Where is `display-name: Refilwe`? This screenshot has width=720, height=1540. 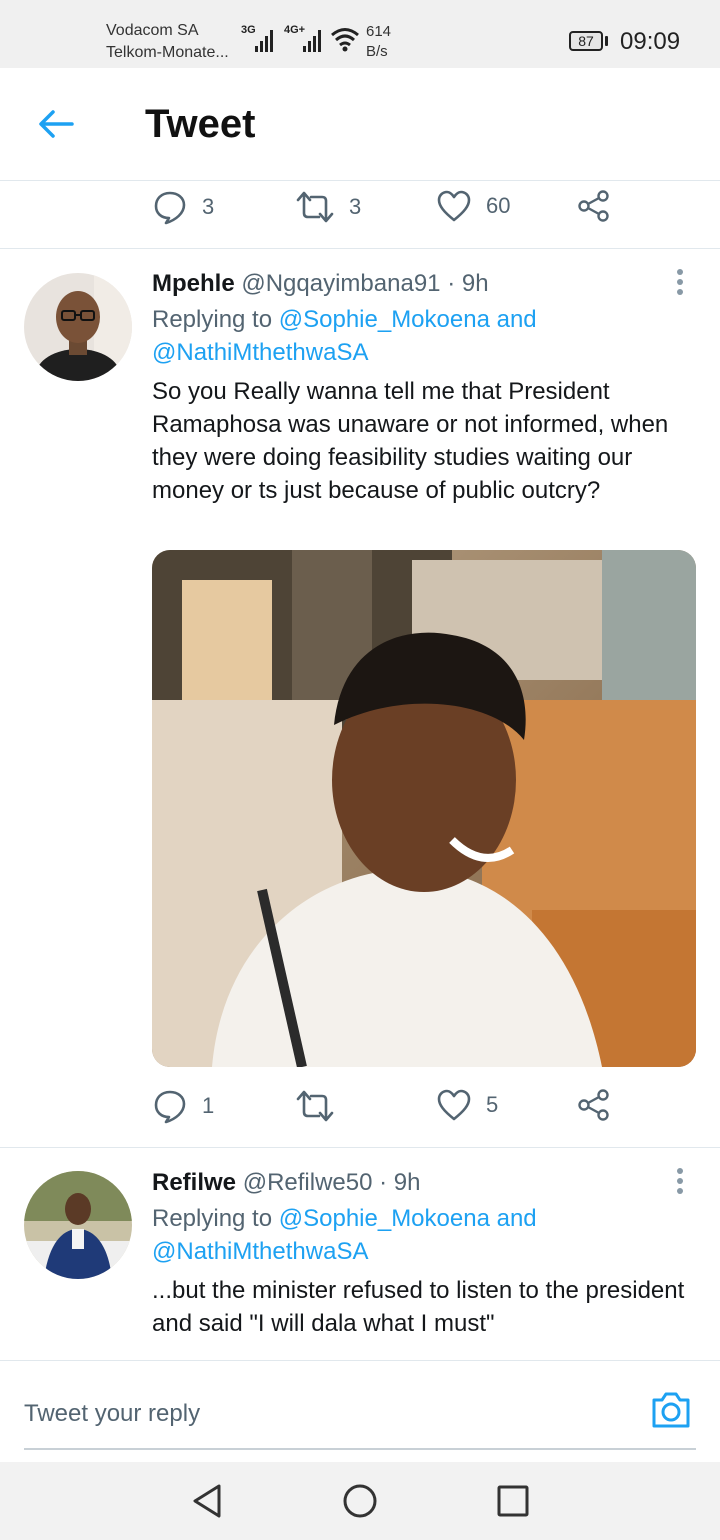 display-name: Refilwe is located at coordinates (194, 1182).